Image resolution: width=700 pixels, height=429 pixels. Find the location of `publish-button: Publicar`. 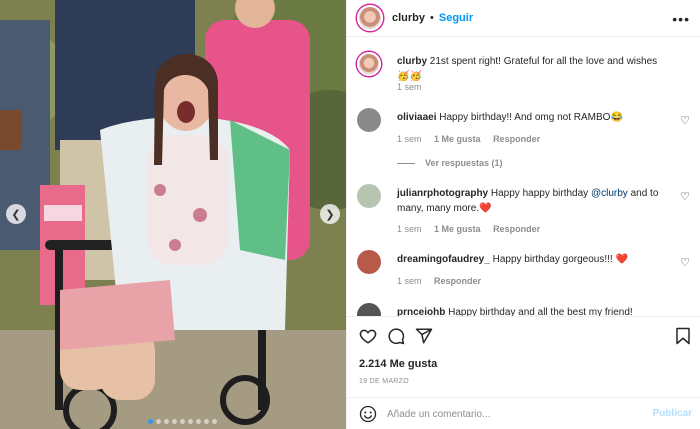

publish-button: Publicar is located at coordinates (672, 413).